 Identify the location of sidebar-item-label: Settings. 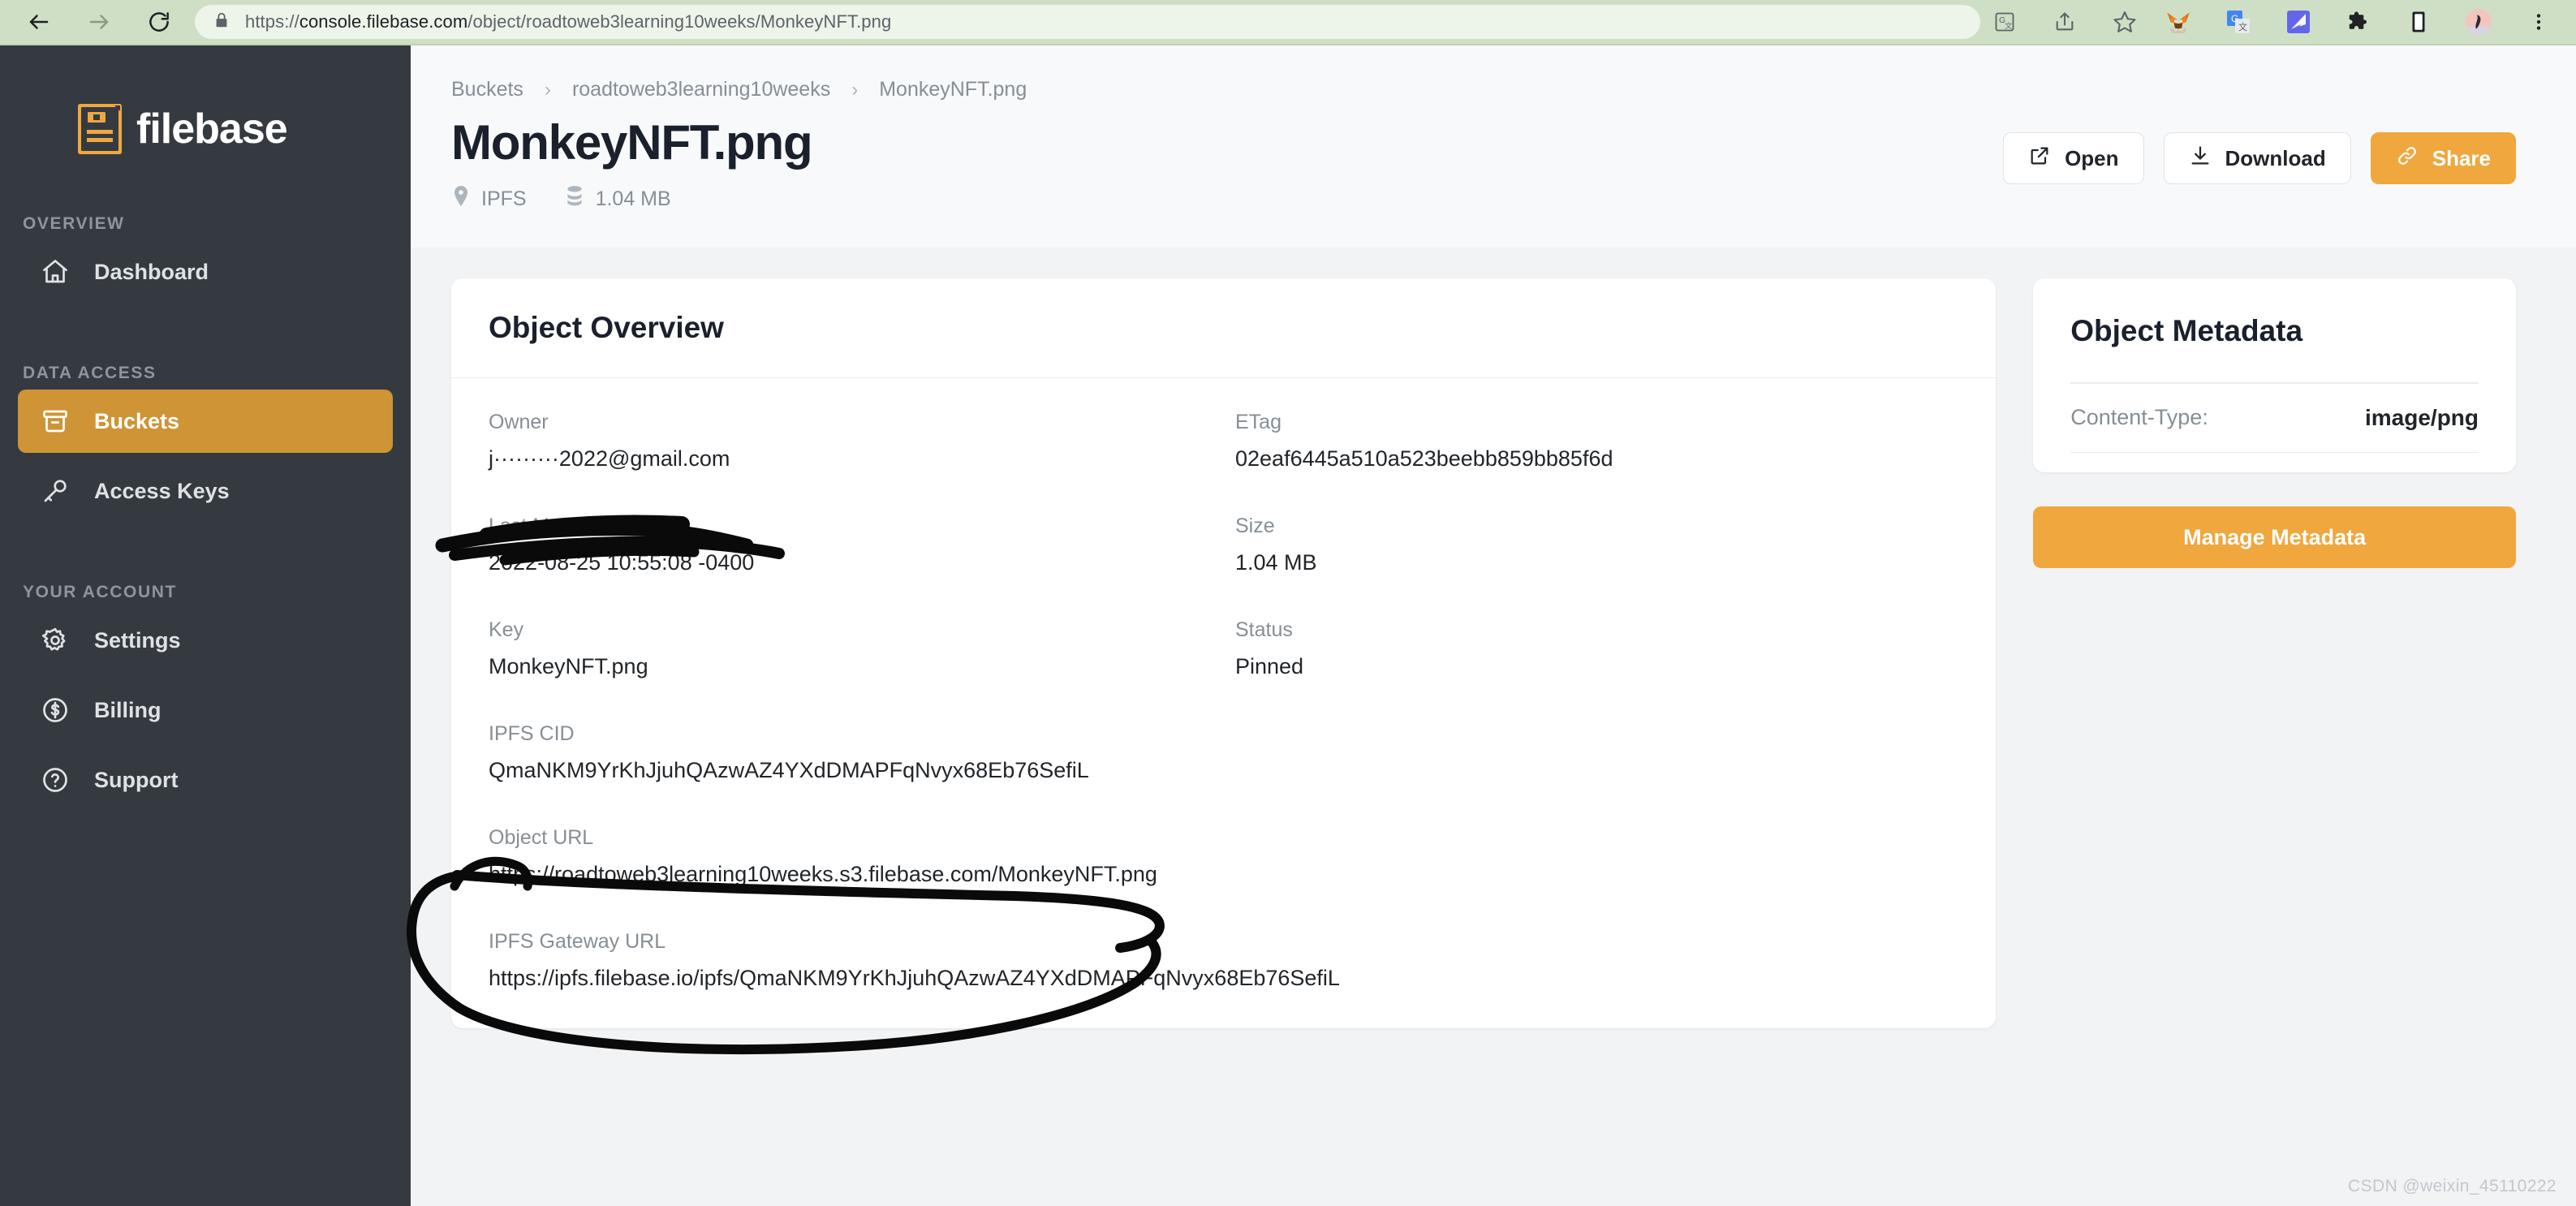
(137, 640).